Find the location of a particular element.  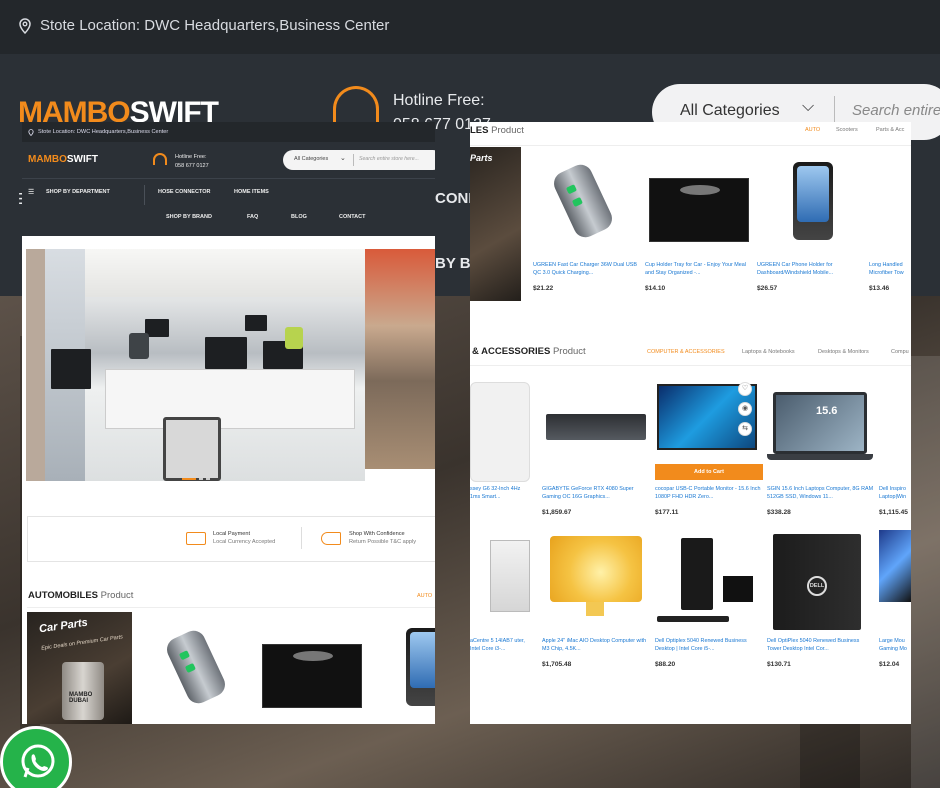

automobiles-section-header: LES Product AUTO Scooters Parts & Acc is located at coordinates (690, 134).